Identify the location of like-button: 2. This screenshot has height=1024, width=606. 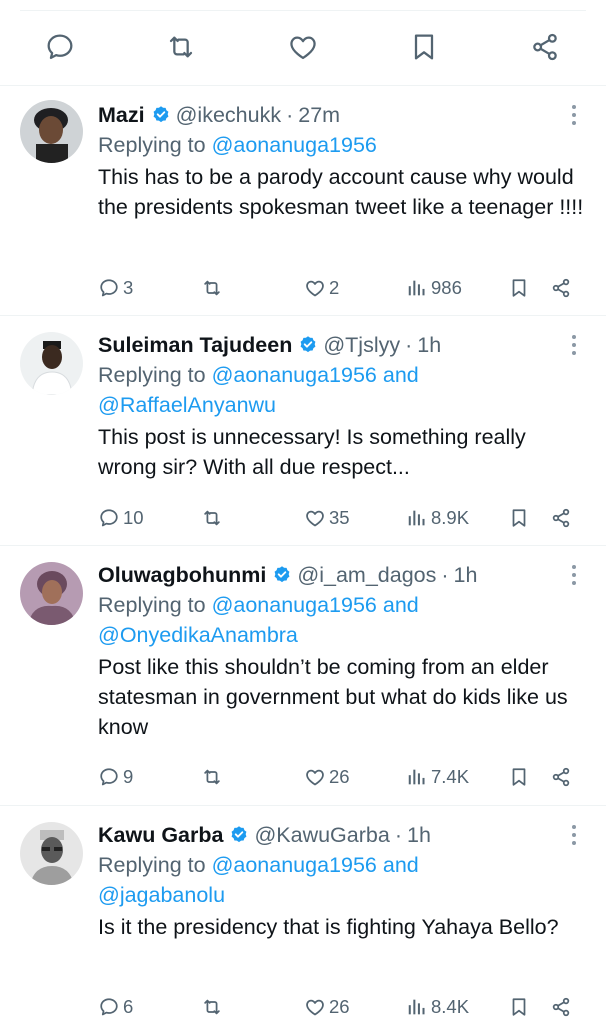
(321, 288).